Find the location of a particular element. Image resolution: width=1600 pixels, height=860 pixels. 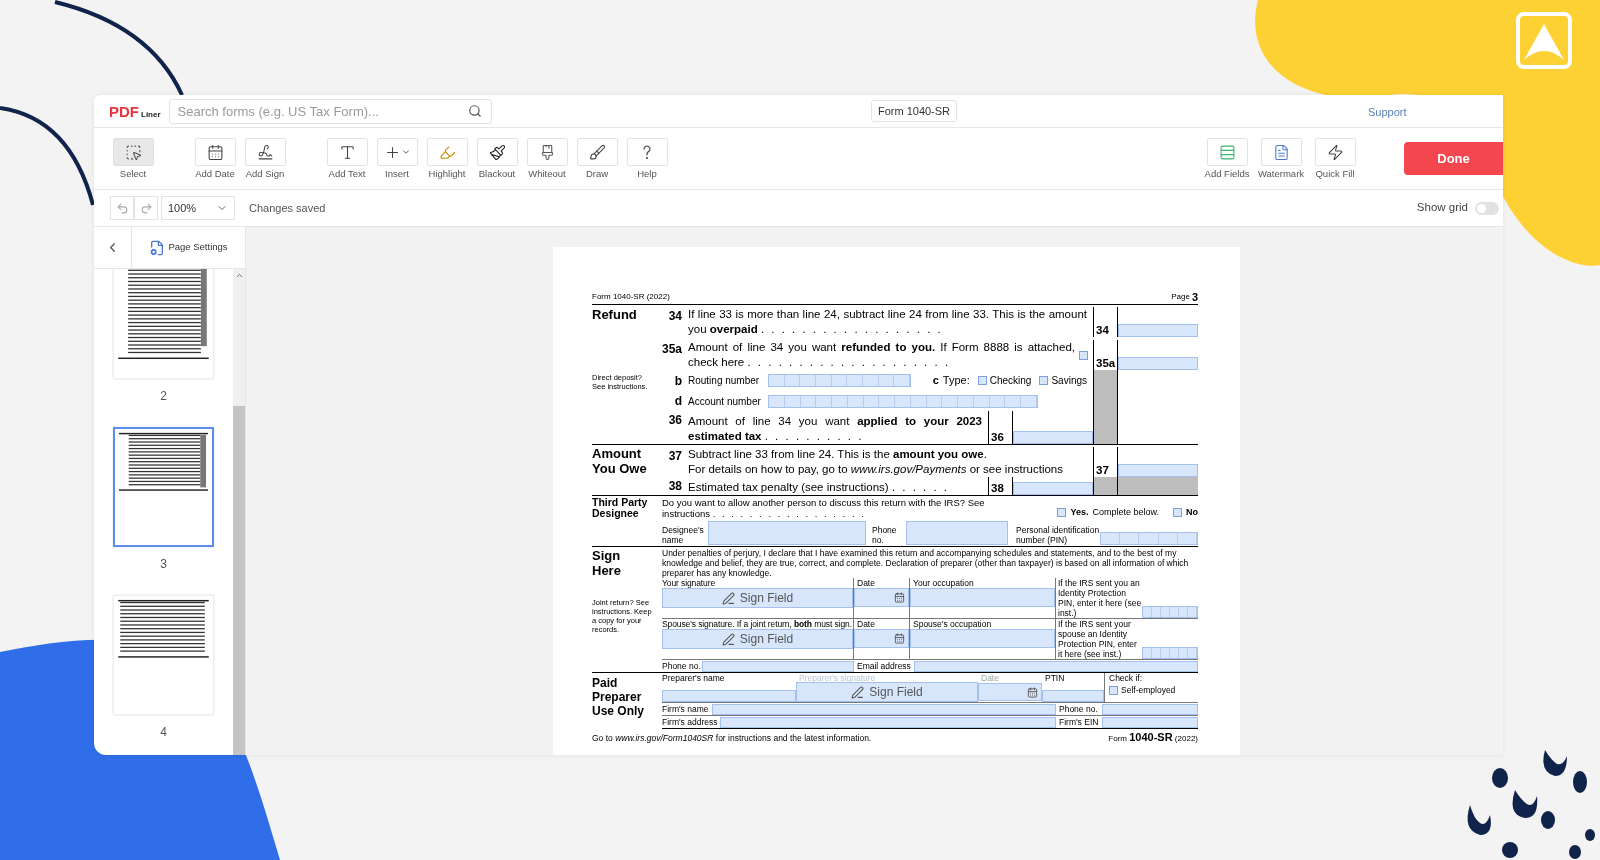

tool-label: Highlight is located at coordinates (447, 174).